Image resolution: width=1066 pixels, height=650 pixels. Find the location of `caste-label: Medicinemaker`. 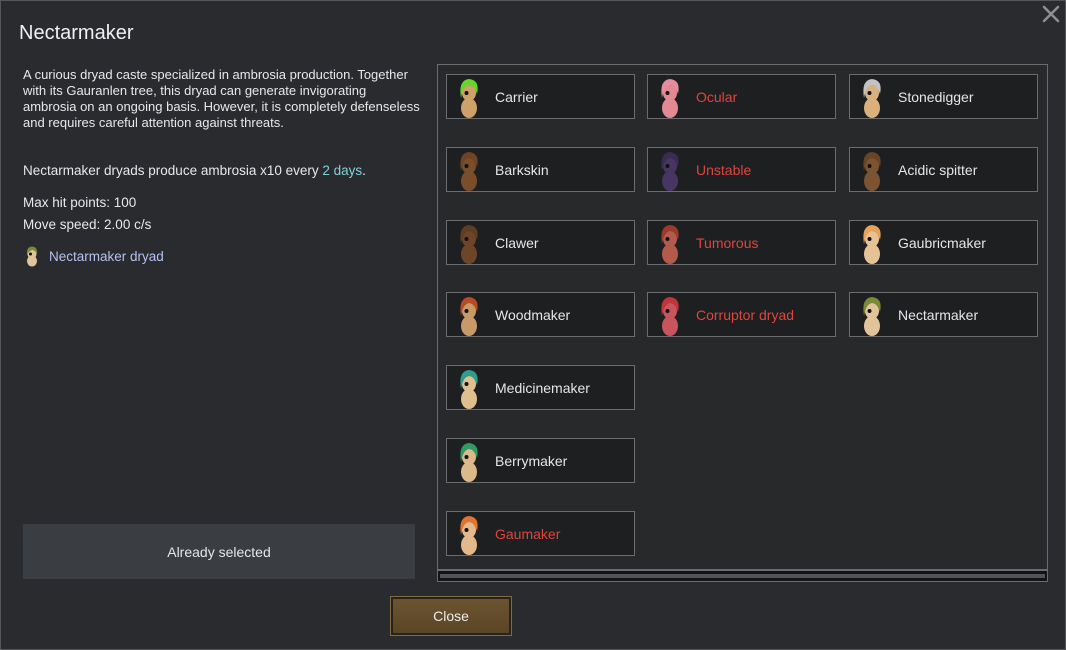

caste-label: Medicinemaker is located at coordinates (542, 387).